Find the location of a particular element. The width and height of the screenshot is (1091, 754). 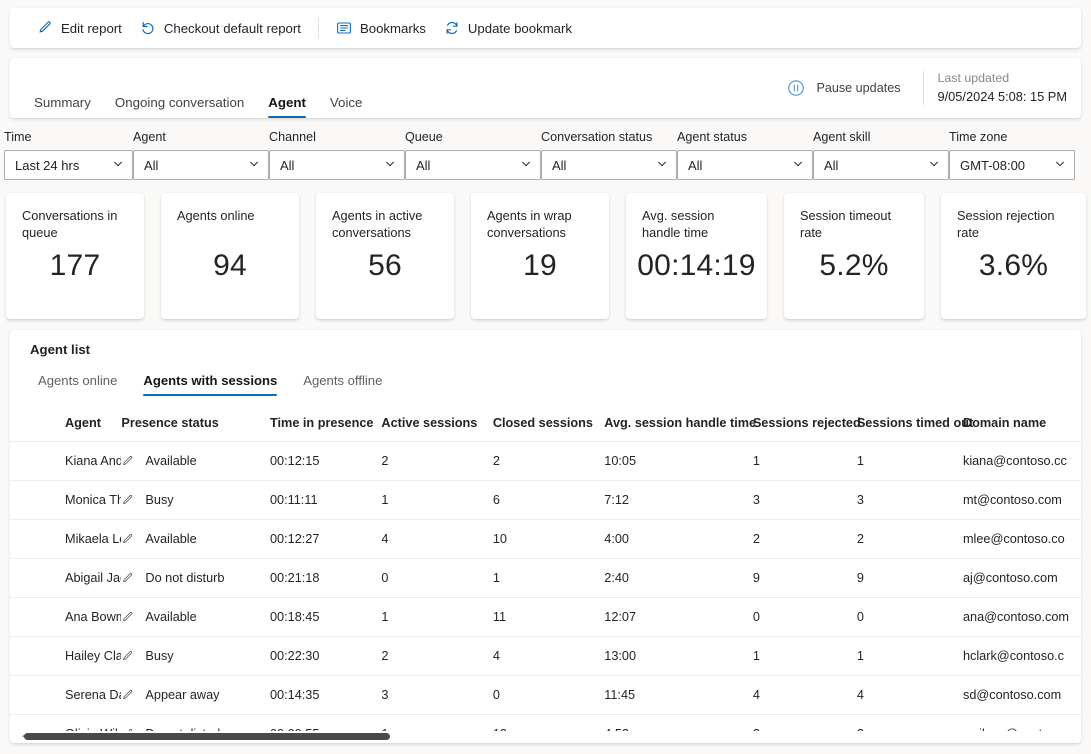

filter-combobox: GMT-08:00 is located at coordinates (1012, 165).